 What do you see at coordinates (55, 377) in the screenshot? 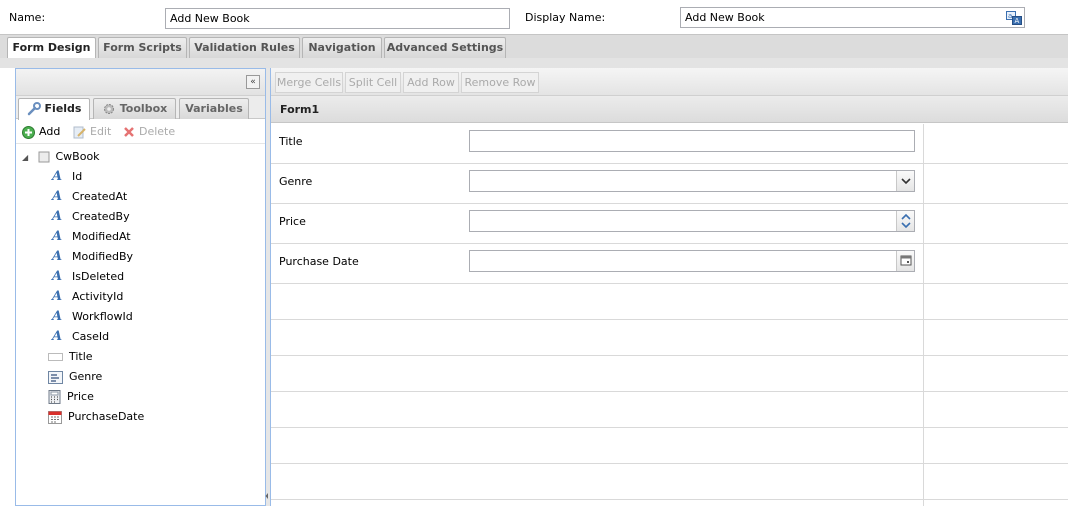
I see `dropdown-icon` at bounding box center [55, 377].